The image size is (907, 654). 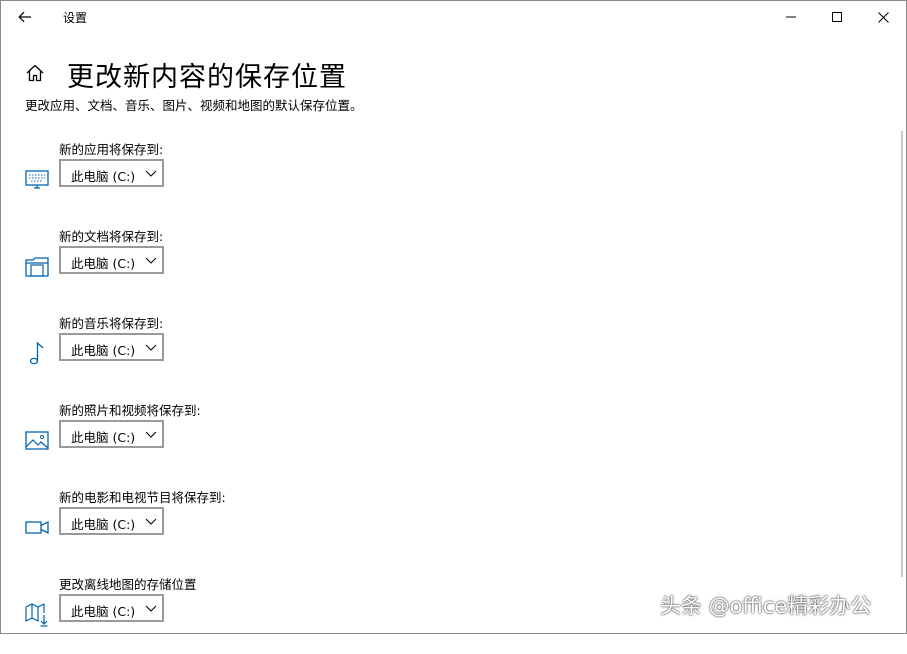 I want to click on setting-label: 更改离线地图的存储位置, so click(x=128, y=584).